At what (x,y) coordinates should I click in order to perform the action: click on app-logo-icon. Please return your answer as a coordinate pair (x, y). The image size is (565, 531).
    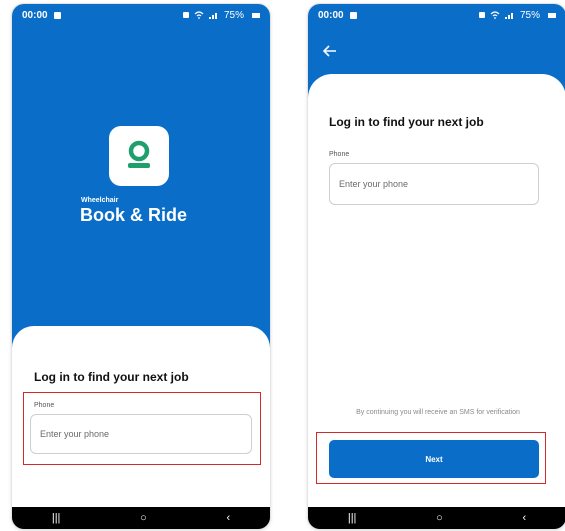
    Looking at the image, I should click on (139, 156).